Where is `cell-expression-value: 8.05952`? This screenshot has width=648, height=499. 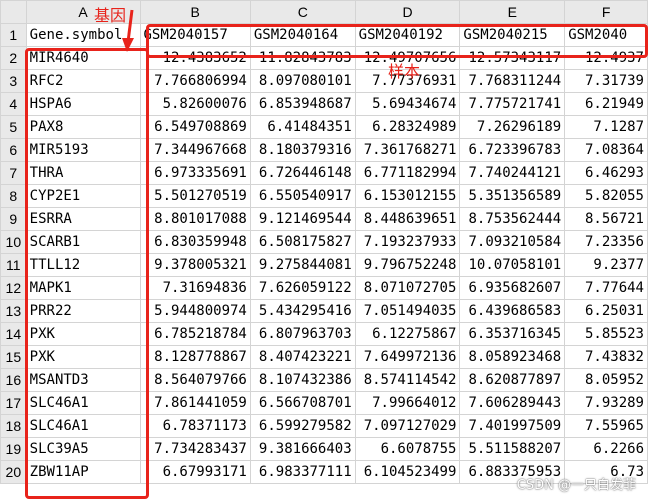 cell-expression-value: 8.05952 is located at coordinates (606, 380).